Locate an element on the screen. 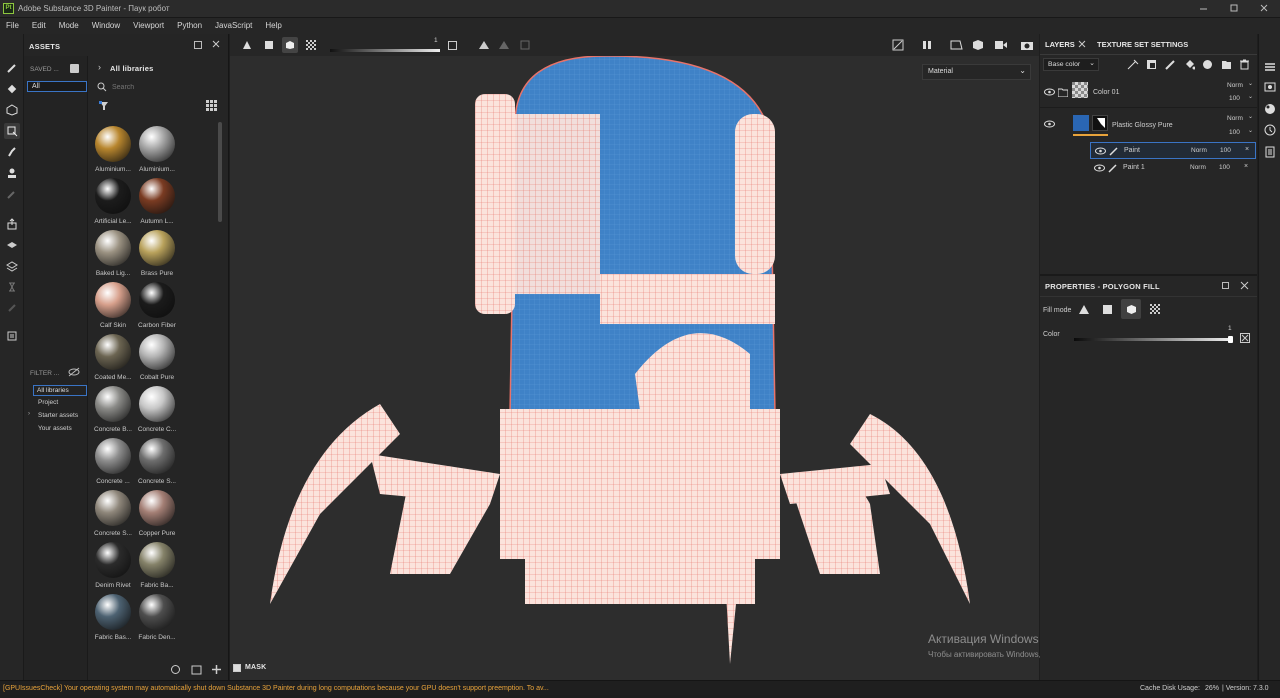 The image size is (1280, 698). minimize-icon is located at coordinates (1204, 8).